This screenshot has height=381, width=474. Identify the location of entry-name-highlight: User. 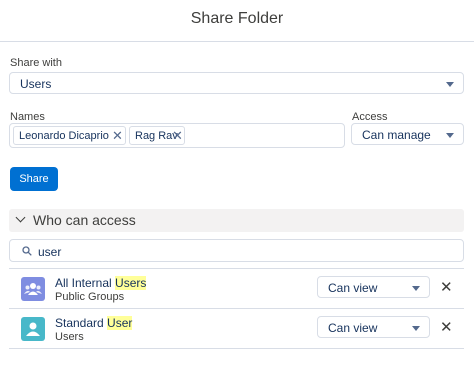
(120, 323).